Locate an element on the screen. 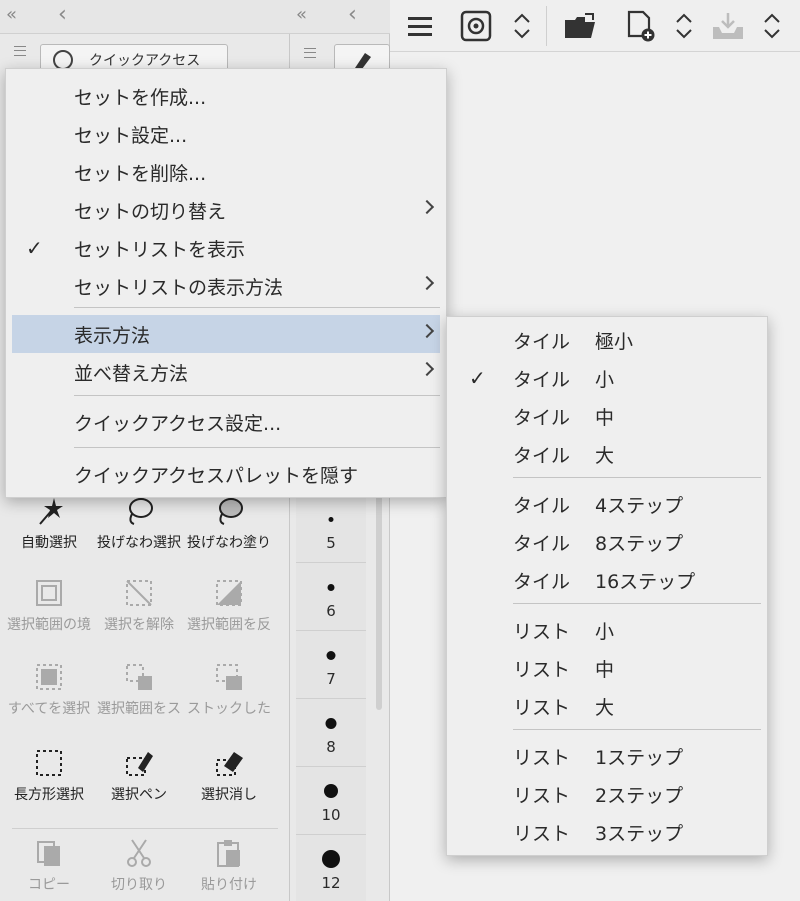 Image resolution: width=800 pixels, height=901 pixels. submenu-item: タイル 中 is located at coordinates (607, 416).